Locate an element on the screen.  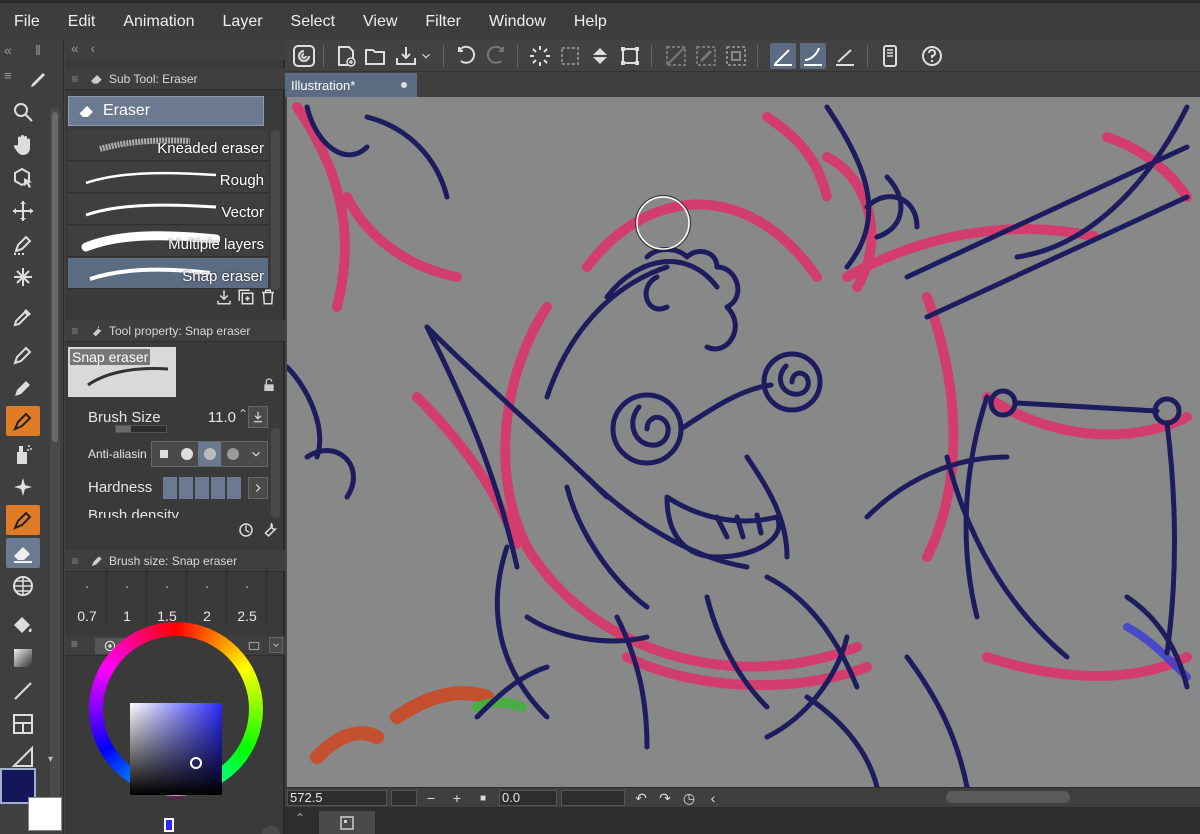
aa-weak-icon is located at coordinates (186, 454).